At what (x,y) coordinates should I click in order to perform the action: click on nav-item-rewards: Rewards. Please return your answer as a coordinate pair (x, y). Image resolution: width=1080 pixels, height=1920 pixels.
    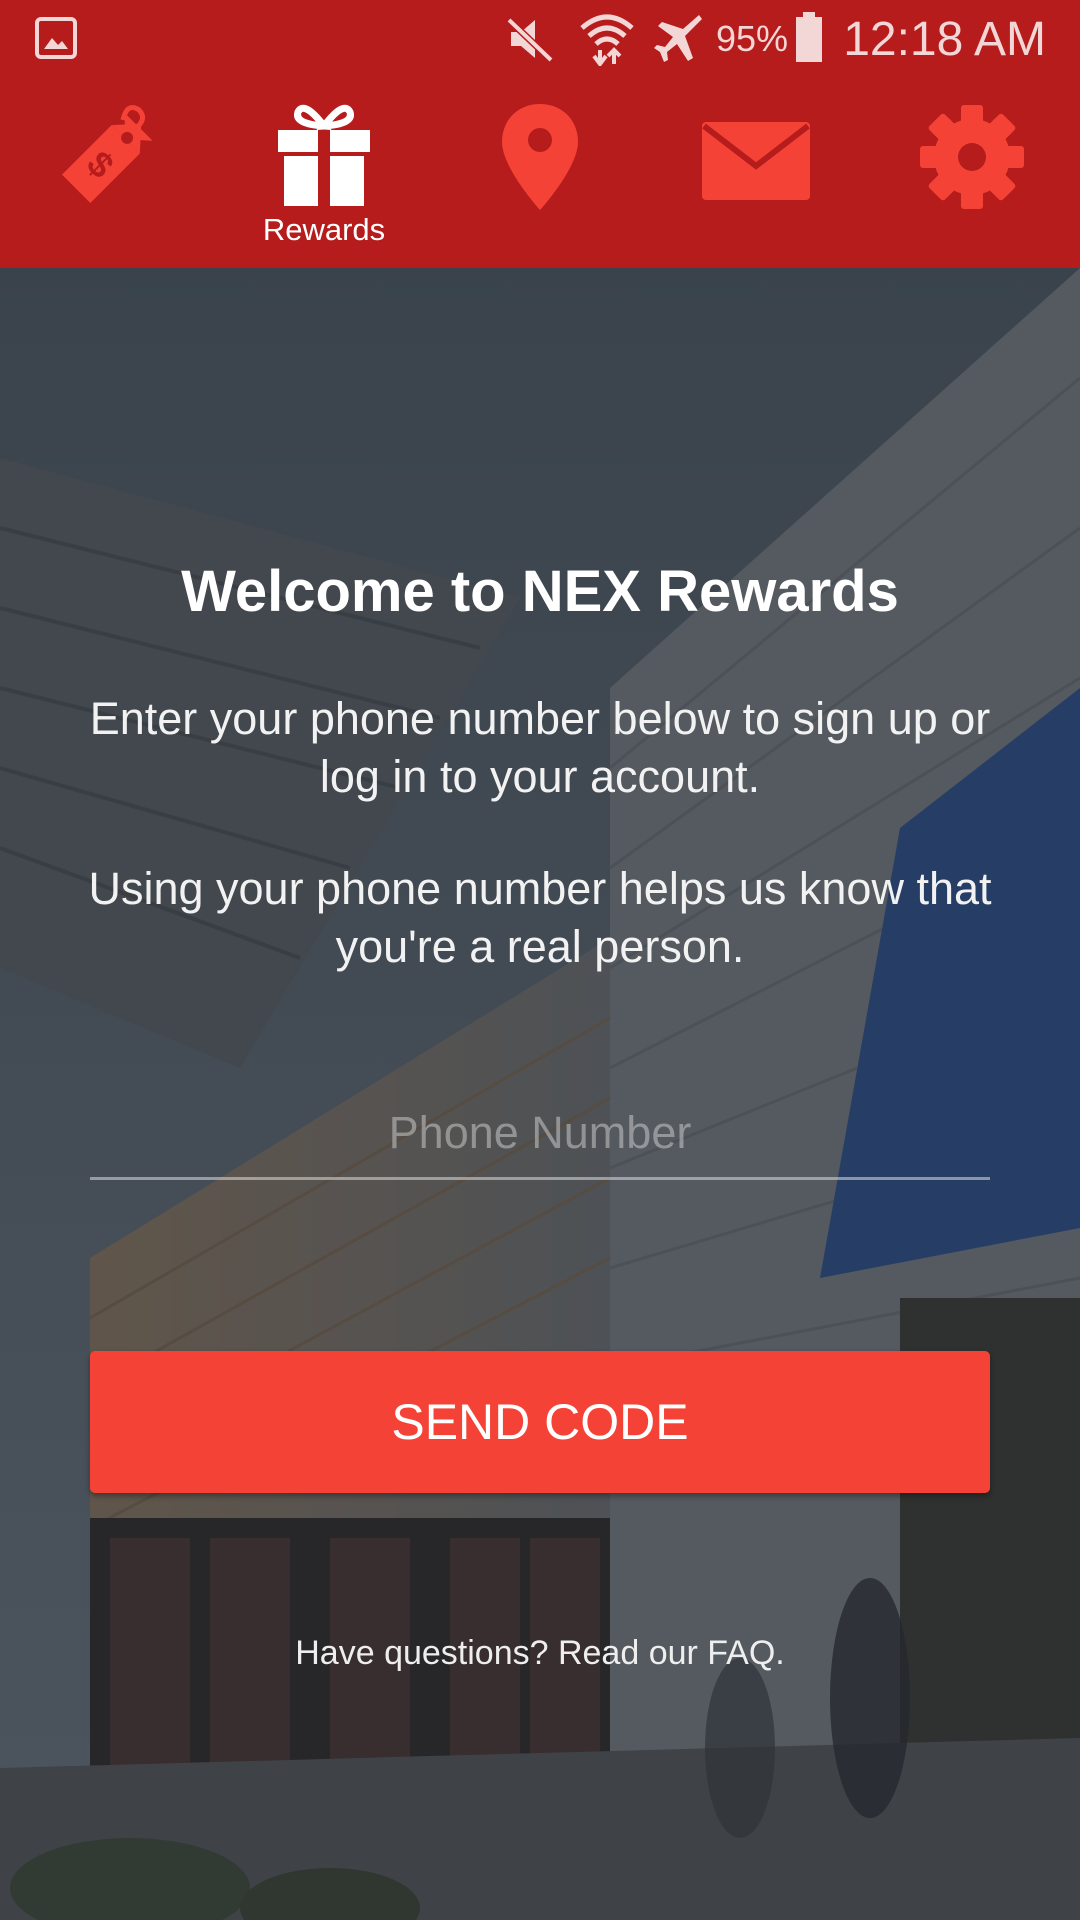
    Looking at the image, I should click on (324, 173).